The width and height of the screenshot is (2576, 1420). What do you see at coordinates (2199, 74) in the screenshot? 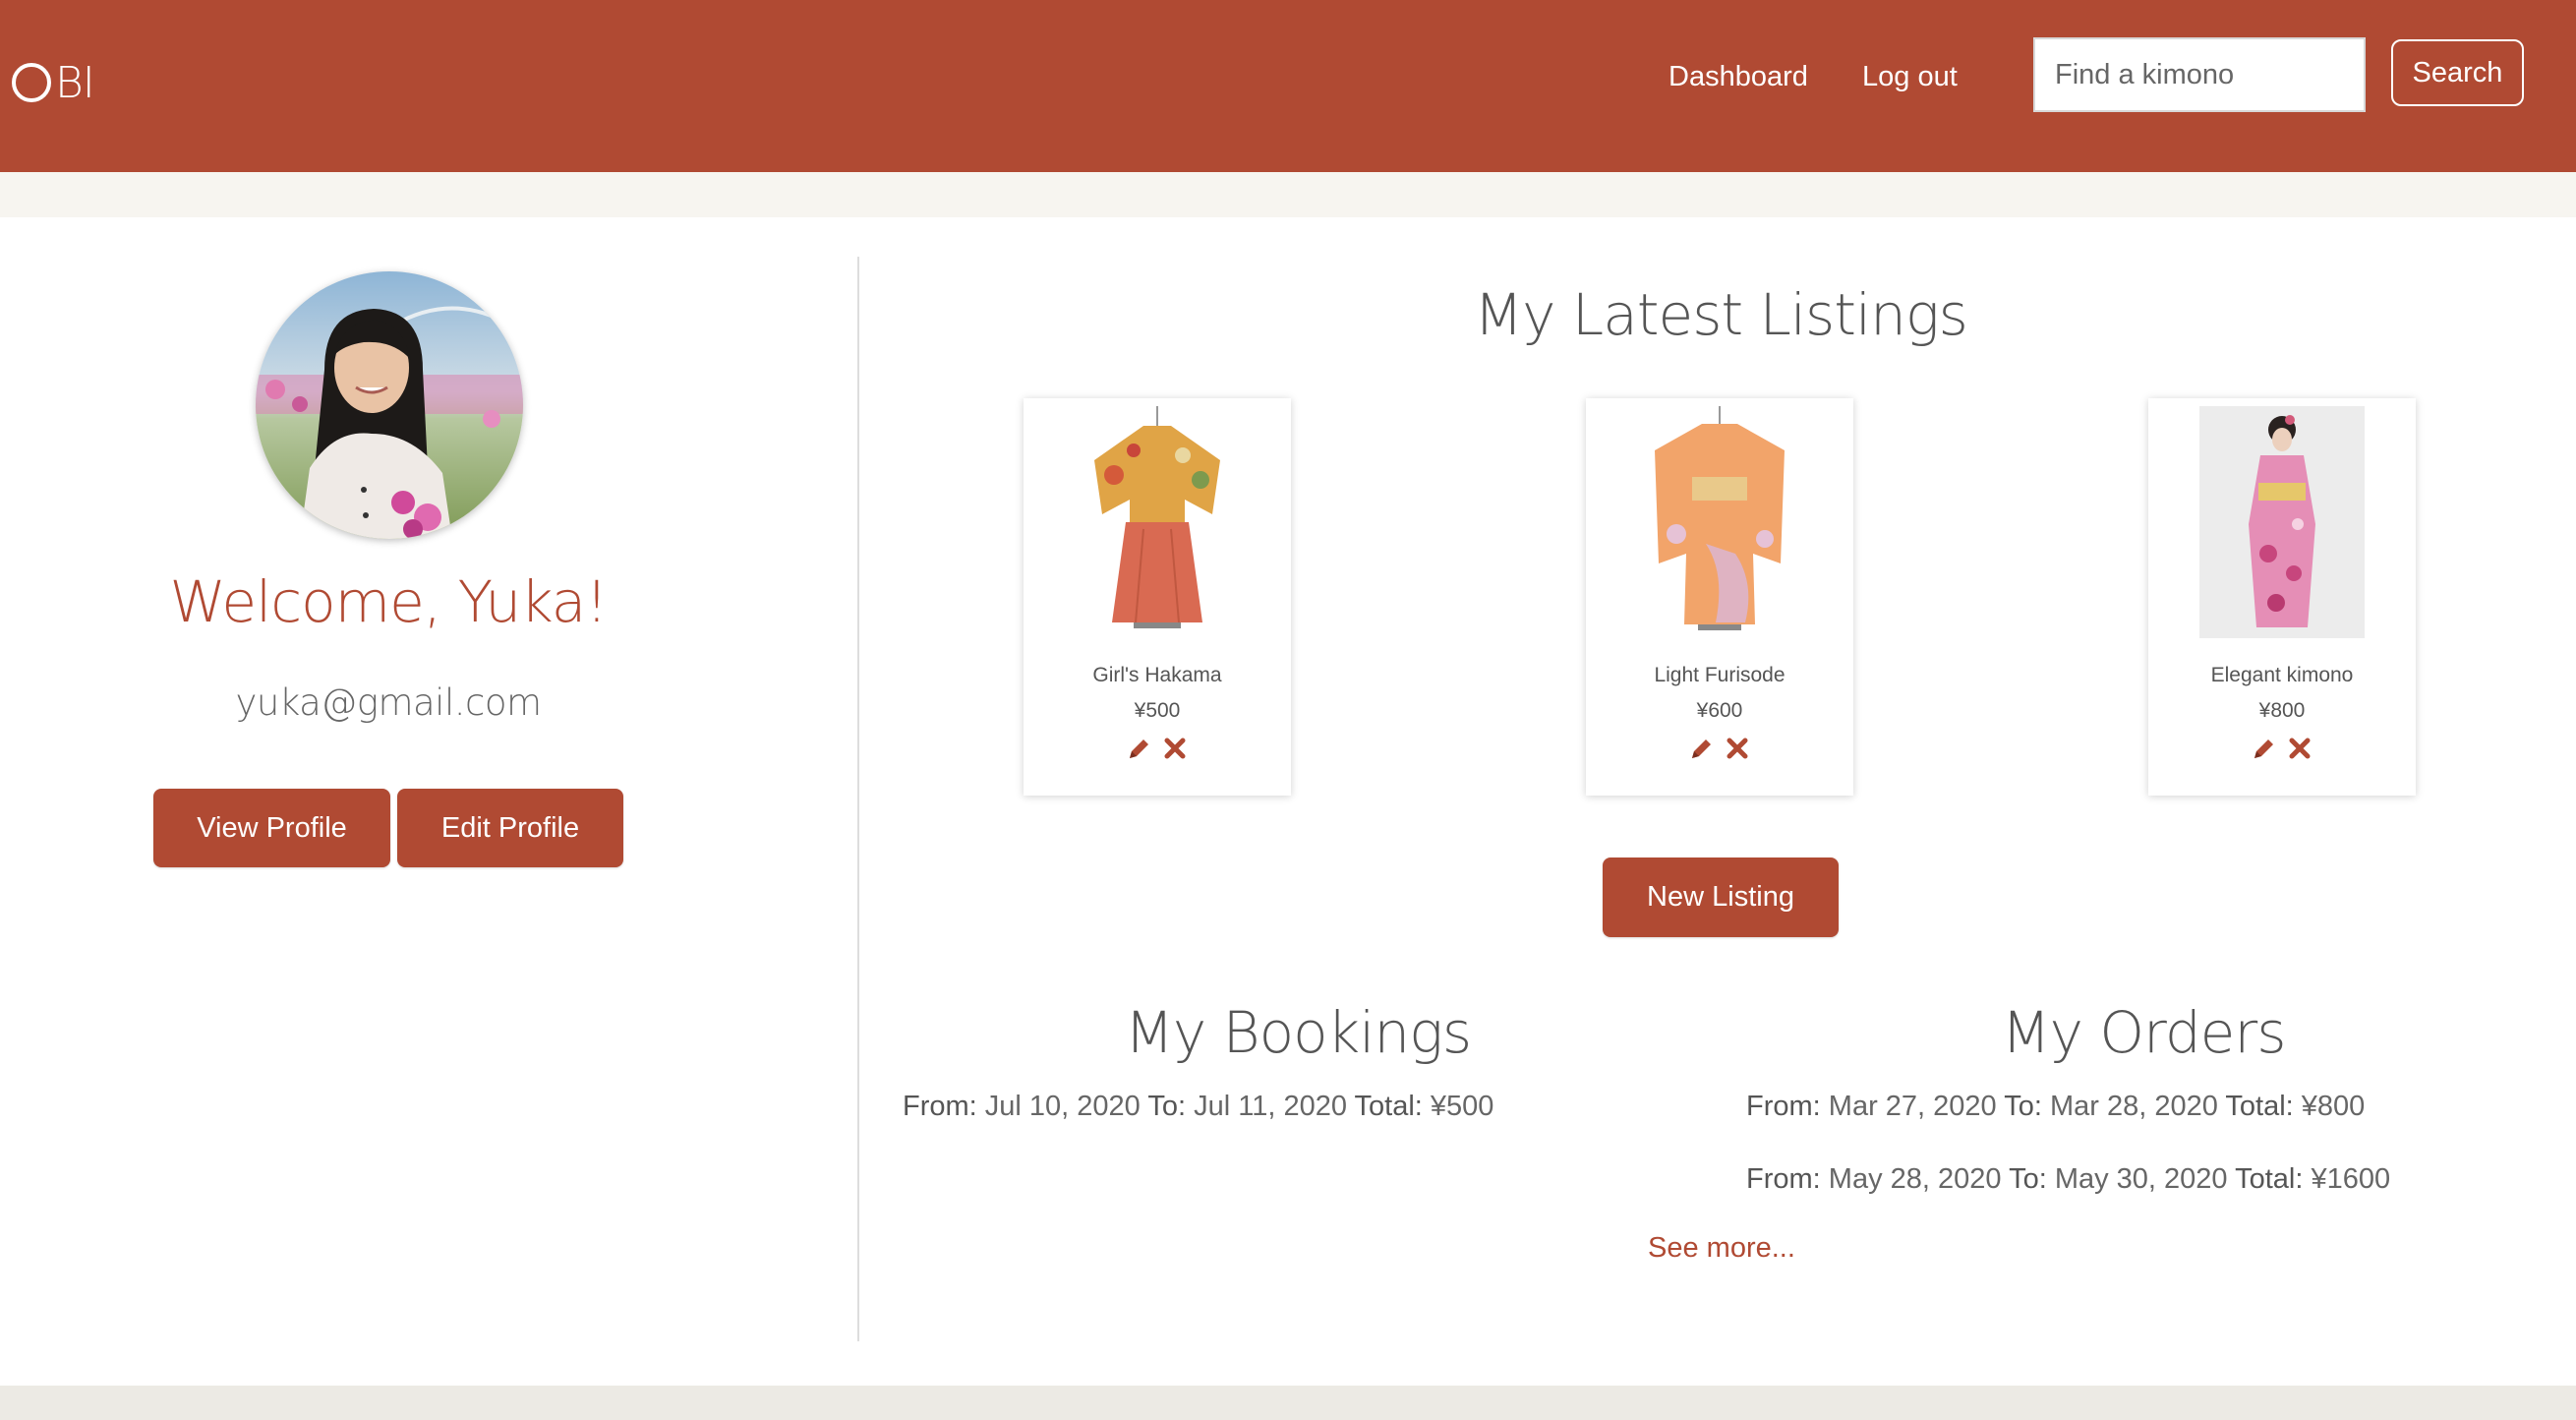
I see `search-input` at bounding box center [2199, 74].